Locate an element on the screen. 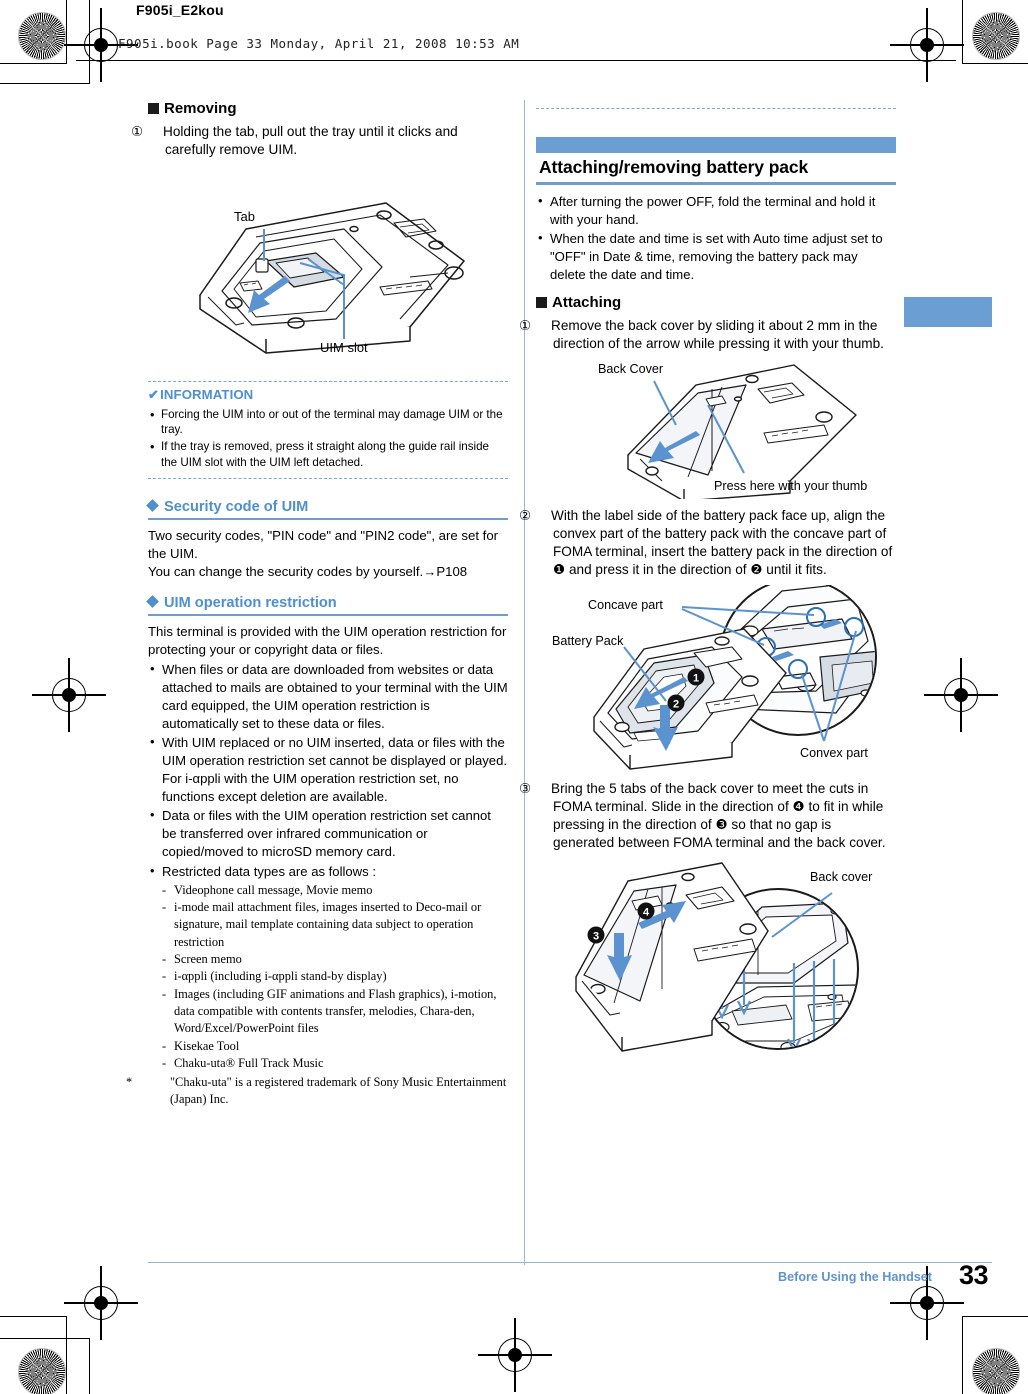 This screenshot has height=1394, width=1028. step-number-icon: ② is located at coordinates (525, 515).